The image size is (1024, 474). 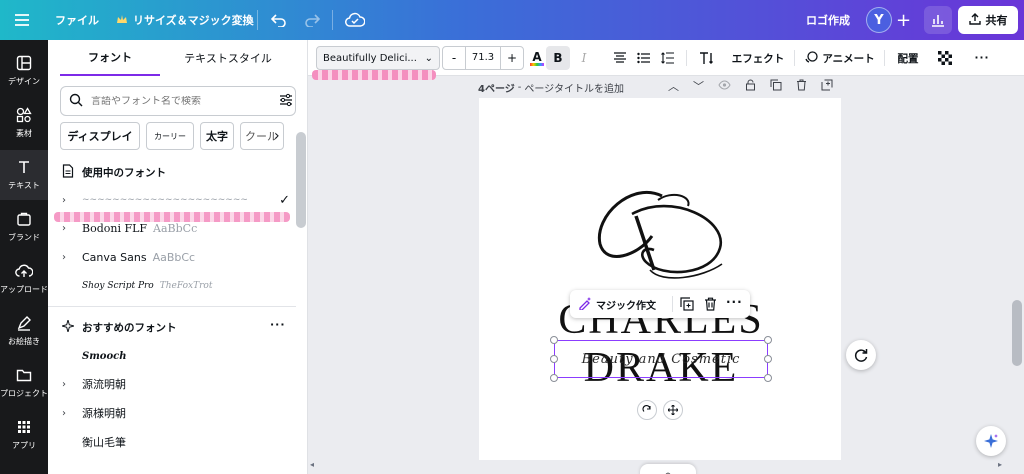 I want to click on rail-item-text: テキスト, so click(x=24, y=175).